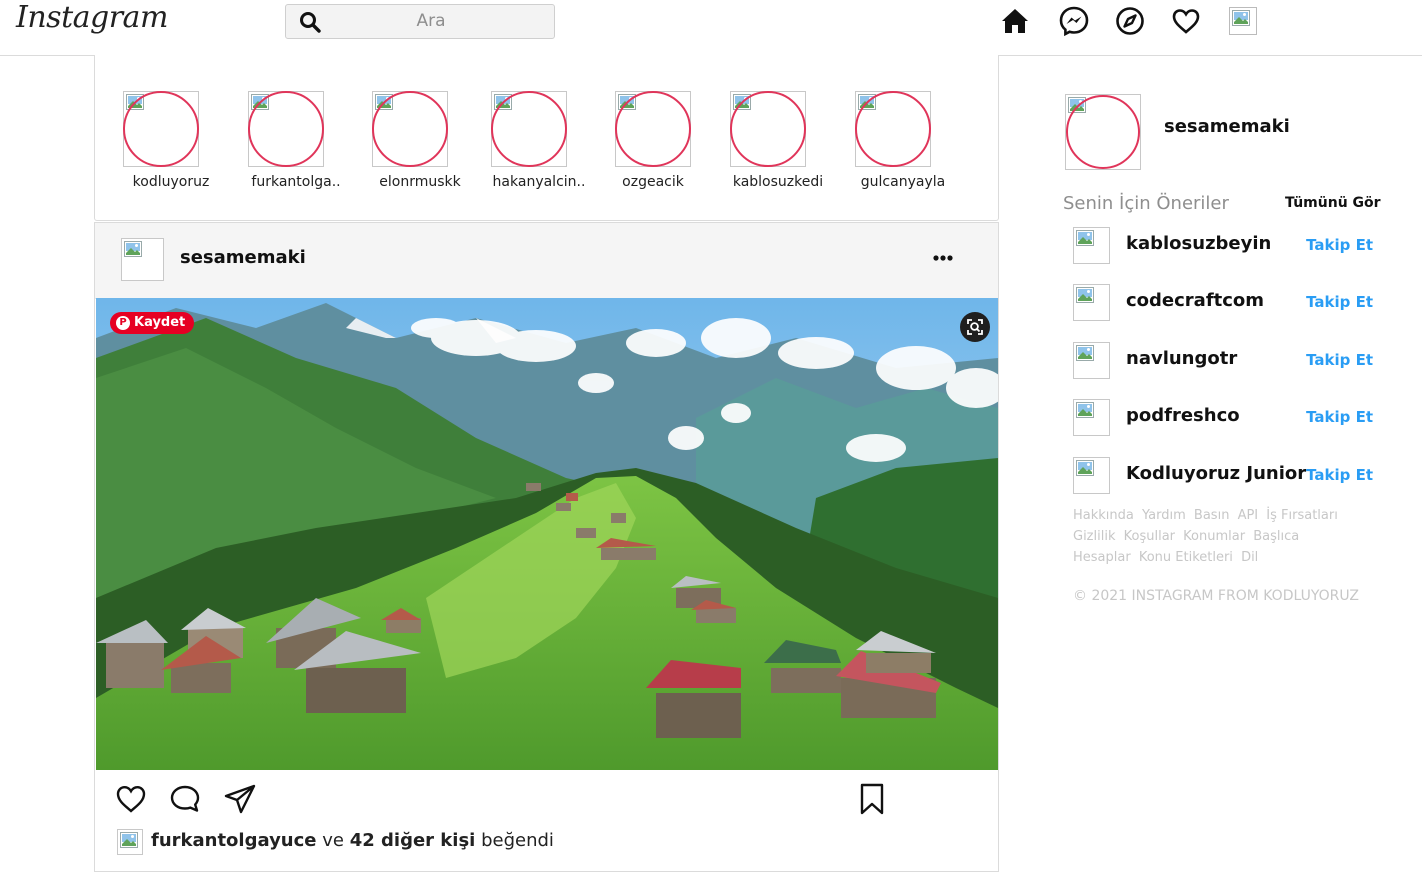 The width and height of the screenshot is (1422, 872). I want to click on instagram-logo: Instagram, so click(92, 17).